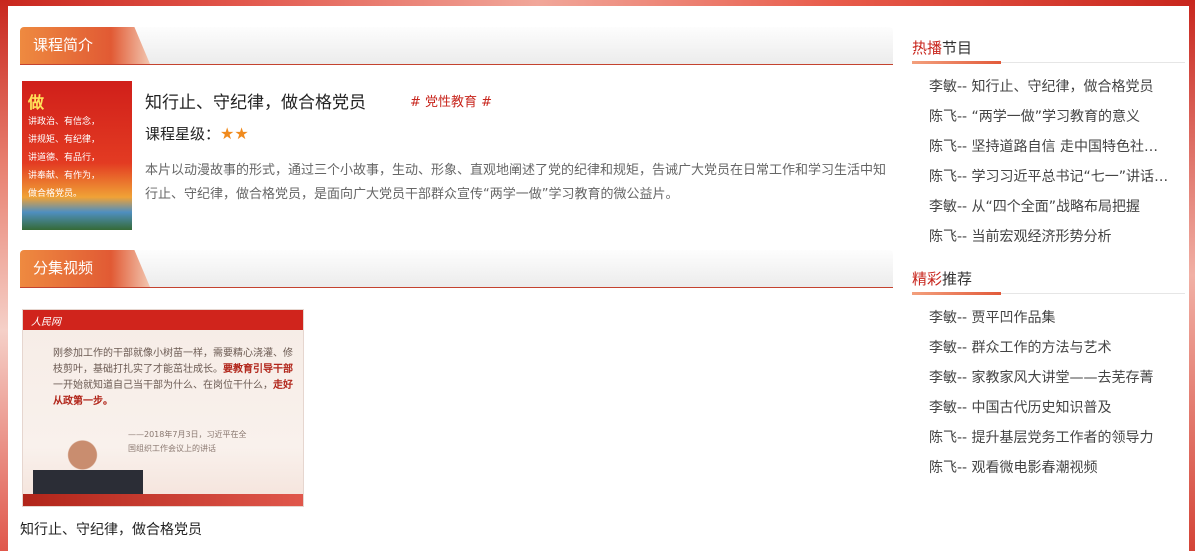 The height and width of the screenshot is (551, 1195). What do you see at coordinates (163, 320) in the screenshot?
I see `thumbnail-banner` at bounding box center [163, 320].